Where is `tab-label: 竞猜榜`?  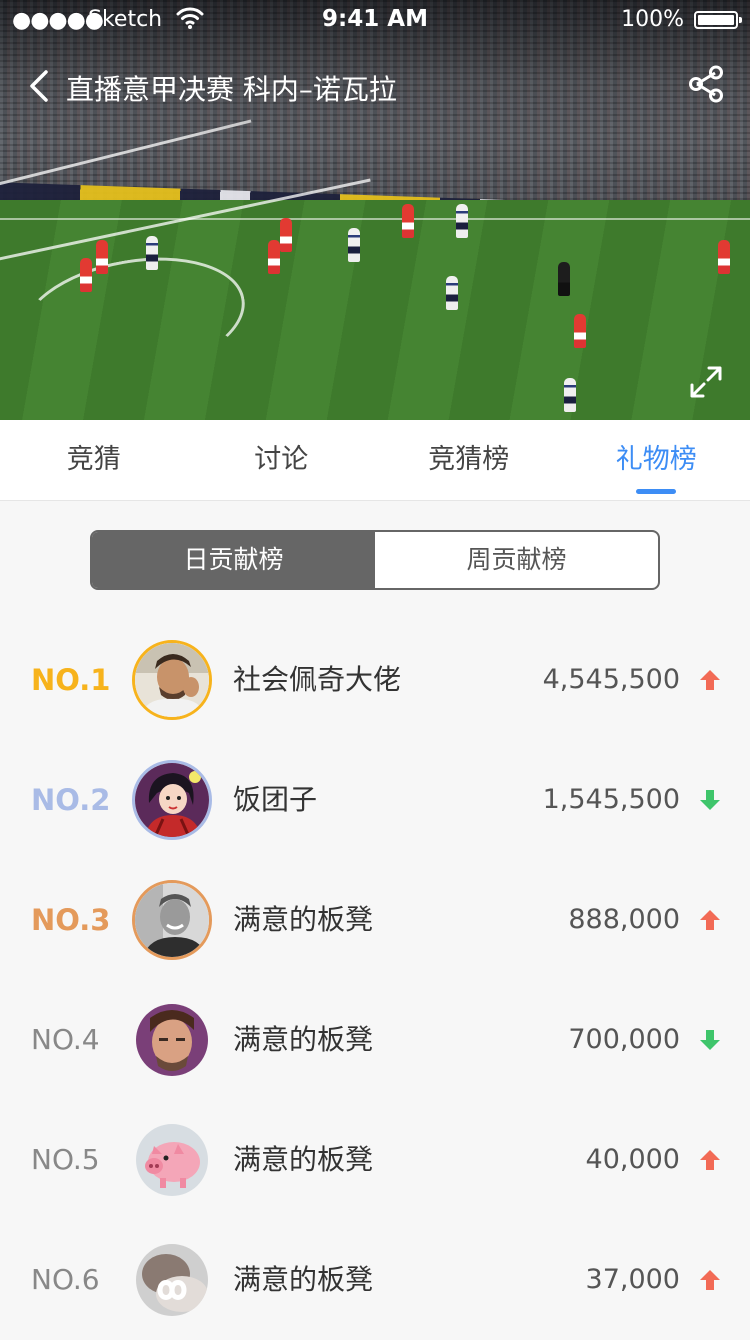 tab-label: 竞猜榜 is located at coordinates (468, 459).